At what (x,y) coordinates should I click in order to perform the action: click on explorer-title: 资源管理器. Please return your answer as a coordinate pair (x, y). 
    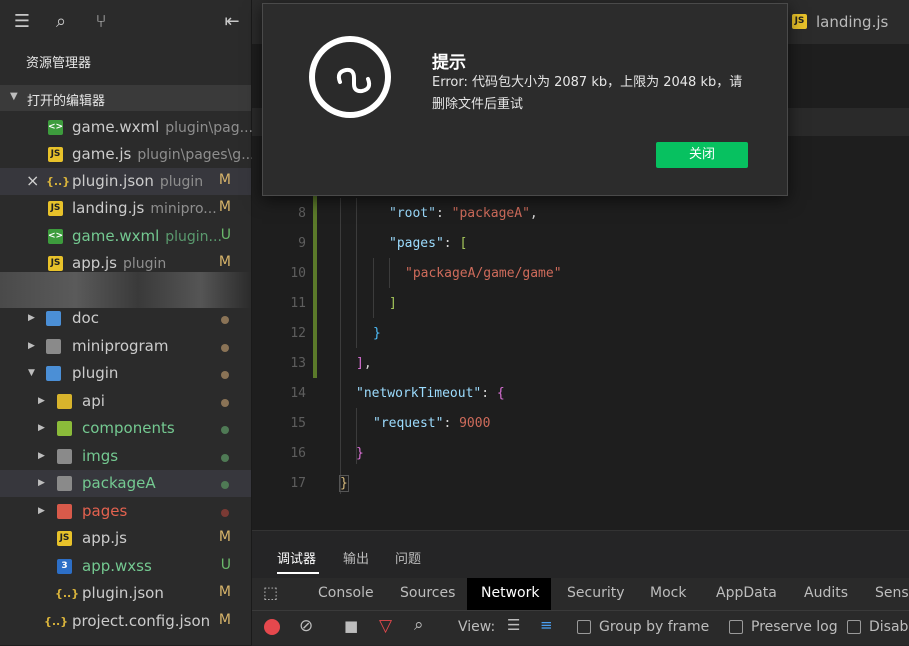
    Looking at the image, I should click on (59, 63).